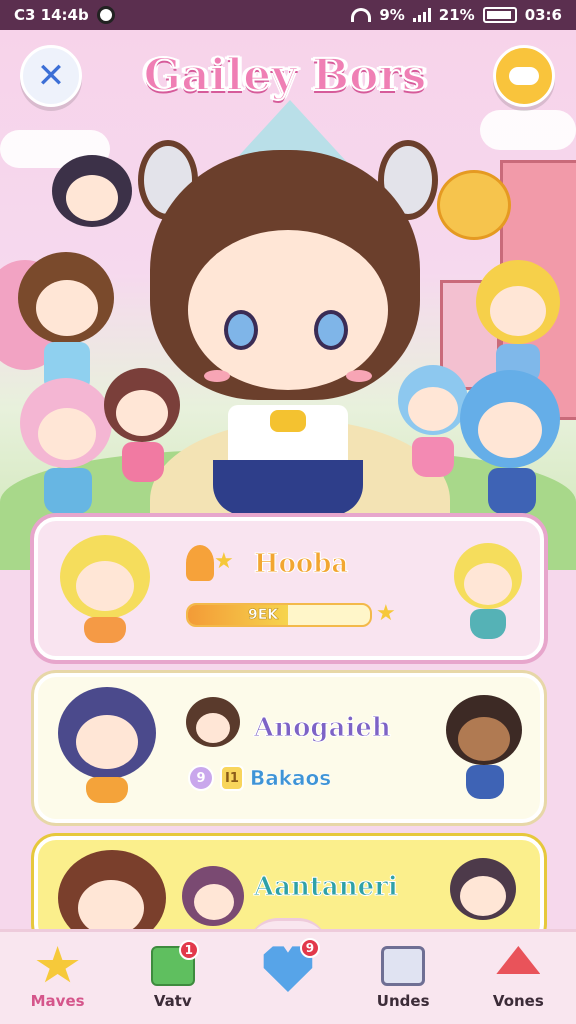 This screenshot has height=1024, width=576. Describe the element at coordinates (200, 563) in the screenshot. I see `octopus-icon` at that location.